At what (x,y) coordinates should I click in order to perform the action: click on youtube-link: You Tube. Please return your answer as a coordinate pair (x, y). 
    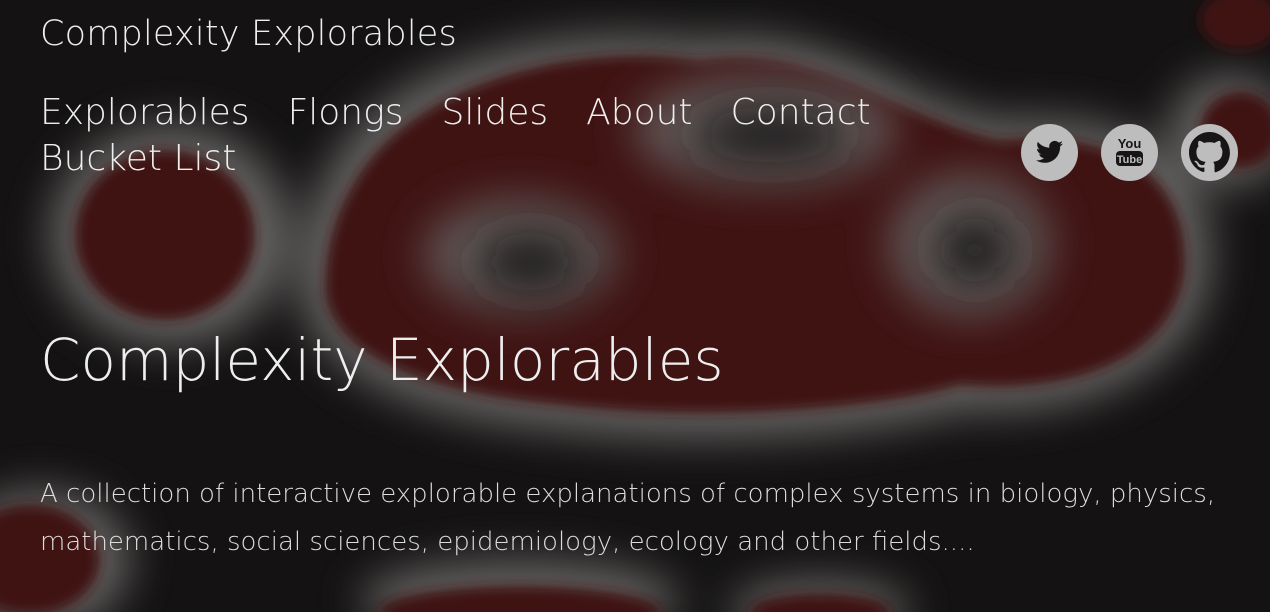
    Looking at the image, I should click on (1129, 152).